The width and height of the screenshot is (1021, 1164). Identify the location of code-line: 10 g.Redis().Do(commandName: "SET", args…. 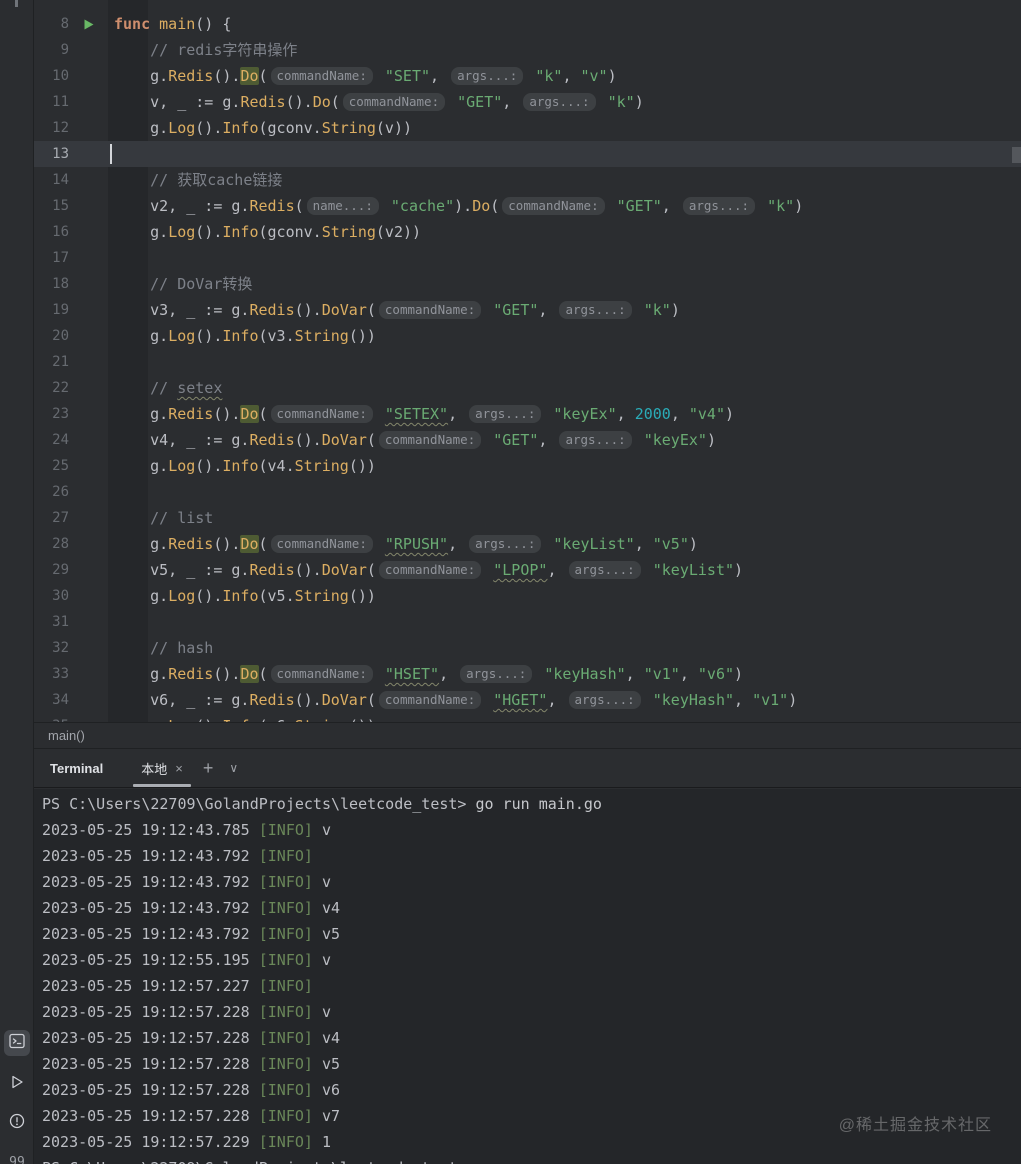
(527, 76).